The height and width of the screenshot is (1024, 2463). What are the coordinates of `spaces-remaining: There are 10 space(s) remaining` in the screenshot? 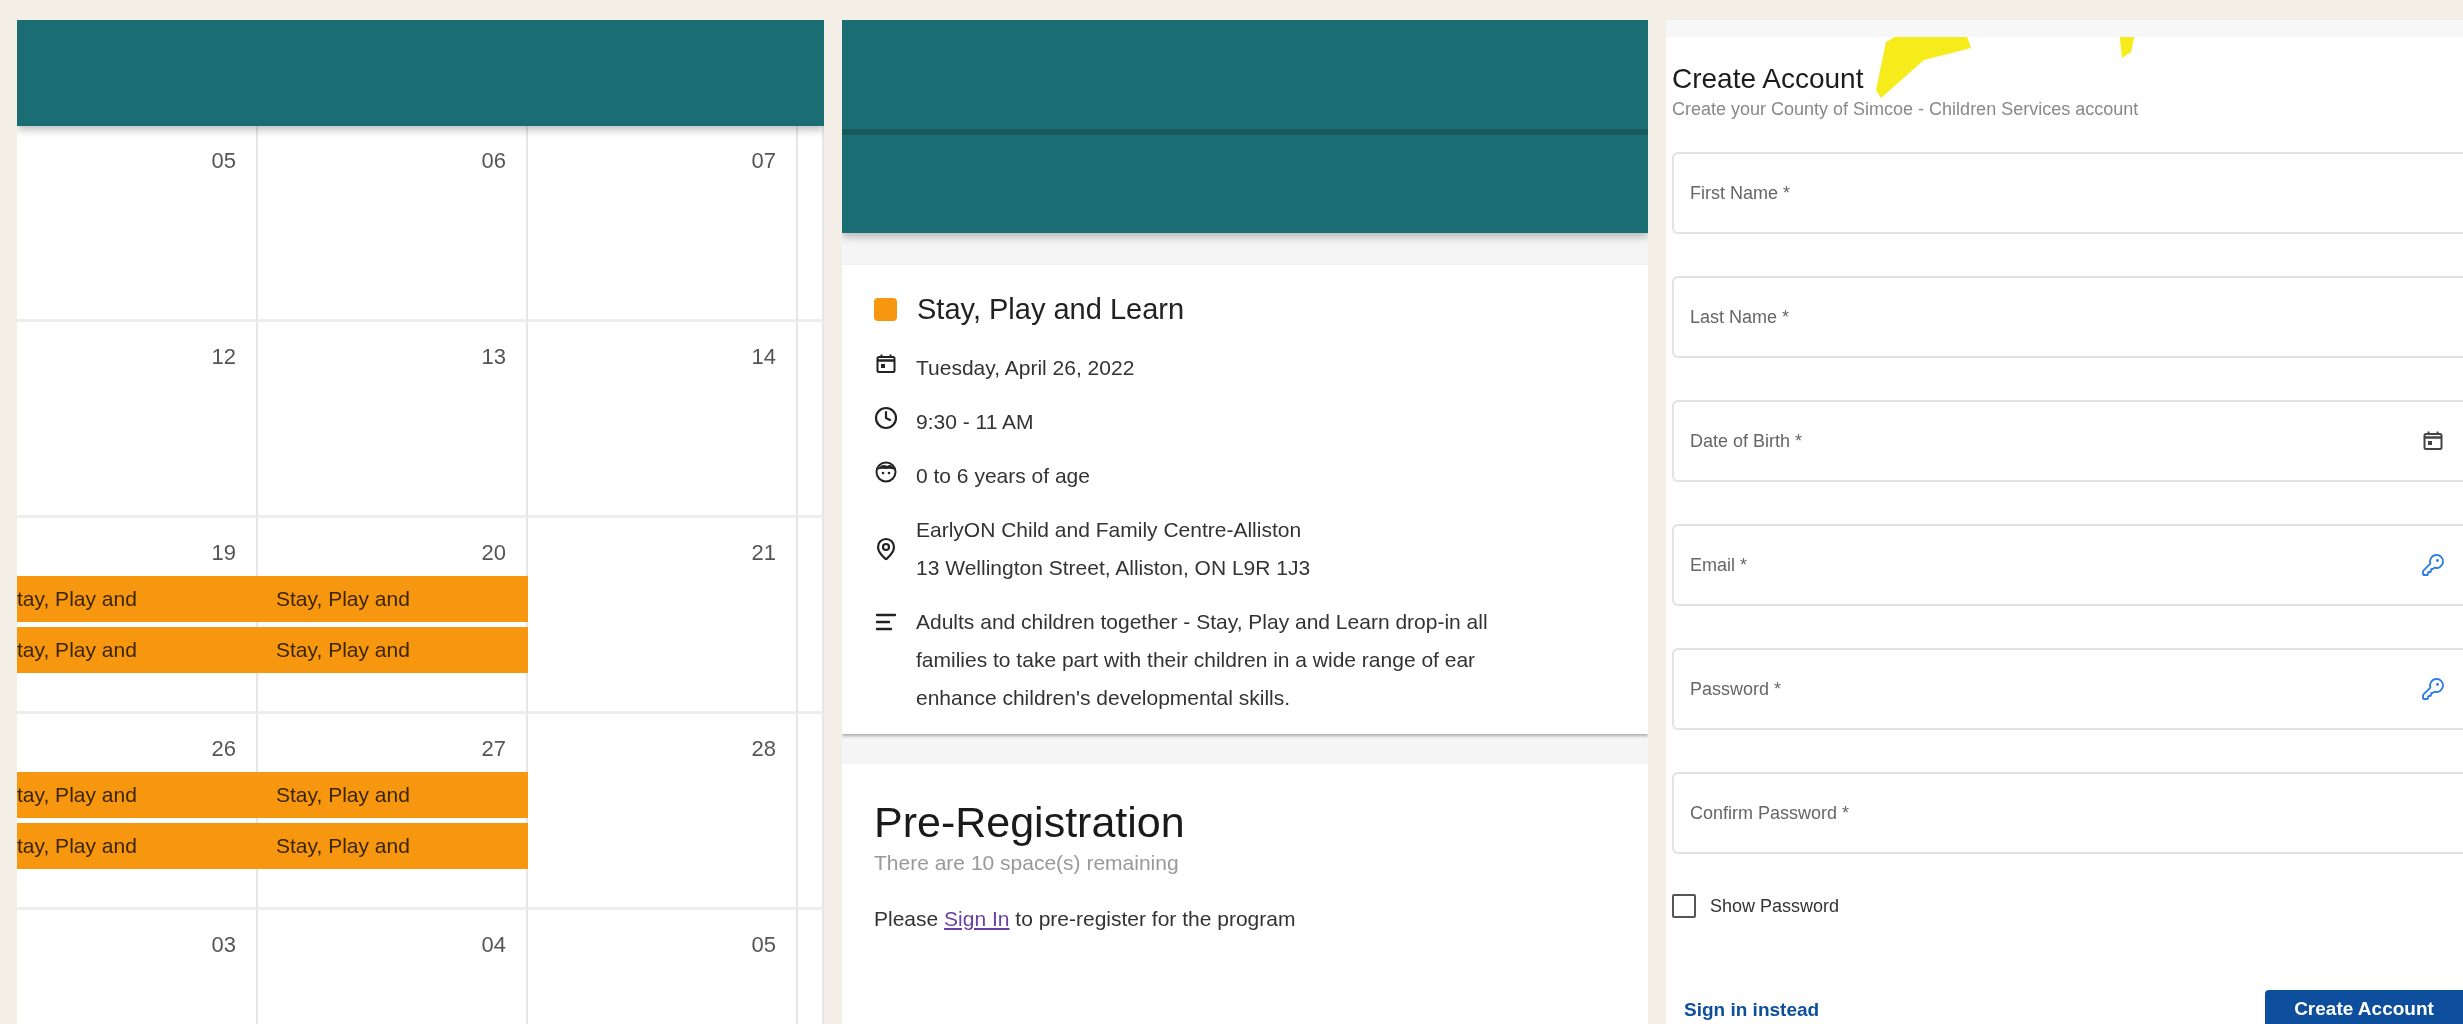 It's located at (1027, 863).